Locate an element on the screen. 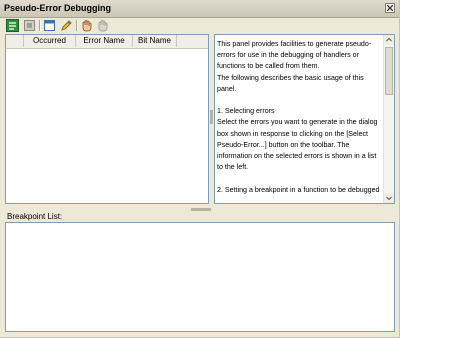 The width and height of the screenshot is (452, 338). window-icon is located at coordinates (49, 25).